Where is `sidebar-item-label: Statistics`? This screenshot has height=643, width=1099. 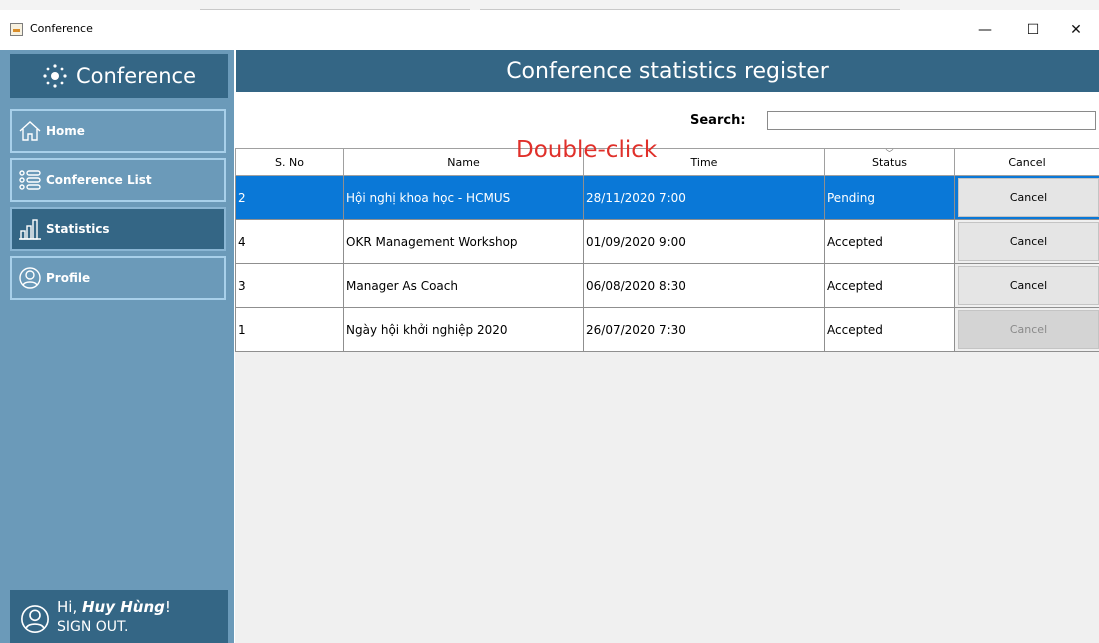
sidebar-item-label: Statistics is located at coordinates (78, 229).